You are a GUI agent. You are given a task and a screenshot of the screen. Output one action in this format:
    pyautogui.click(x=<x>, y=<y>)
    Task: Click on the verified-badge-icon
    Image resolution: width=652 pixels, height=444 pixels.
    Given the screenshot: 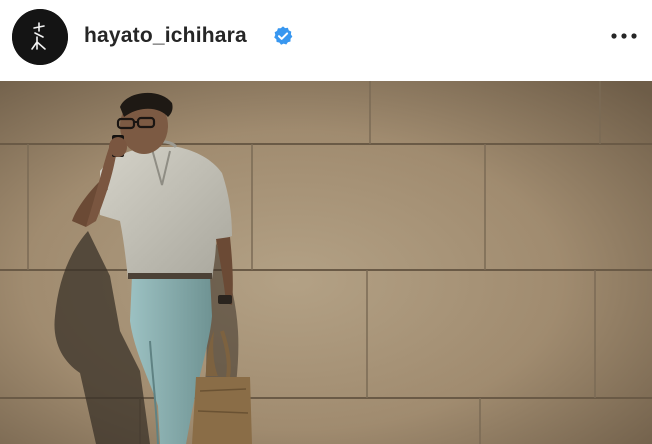 What is the action you would take?
    pyautogui.click(x=283, y=36)
    